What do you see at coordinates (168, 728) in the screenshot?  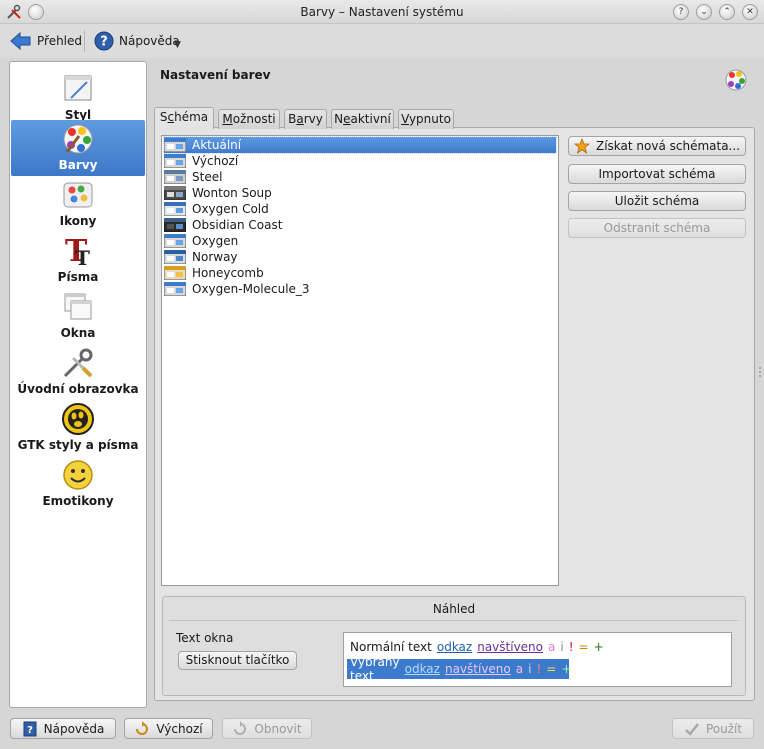 I see `defaults-button: Výchozí` at bounding box center [168, 728].